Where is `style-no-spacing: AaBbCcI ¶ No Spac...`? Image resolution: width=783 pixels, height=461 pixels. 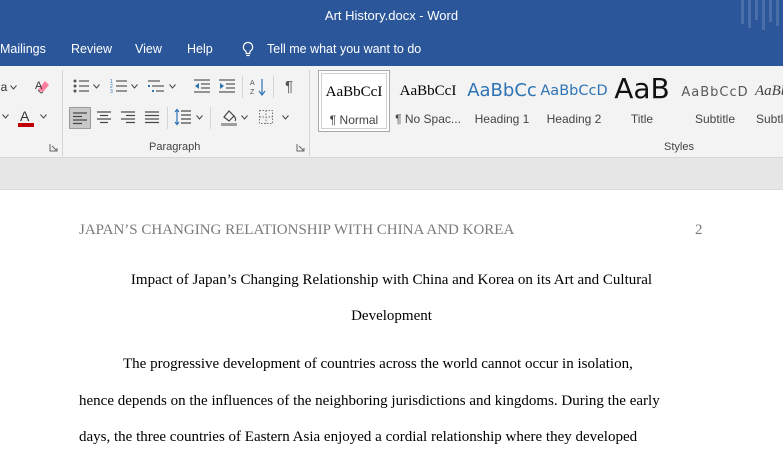
style-no-spacing: AaBbCcI ¶ No Spac... is located at coordinates (428, 101).